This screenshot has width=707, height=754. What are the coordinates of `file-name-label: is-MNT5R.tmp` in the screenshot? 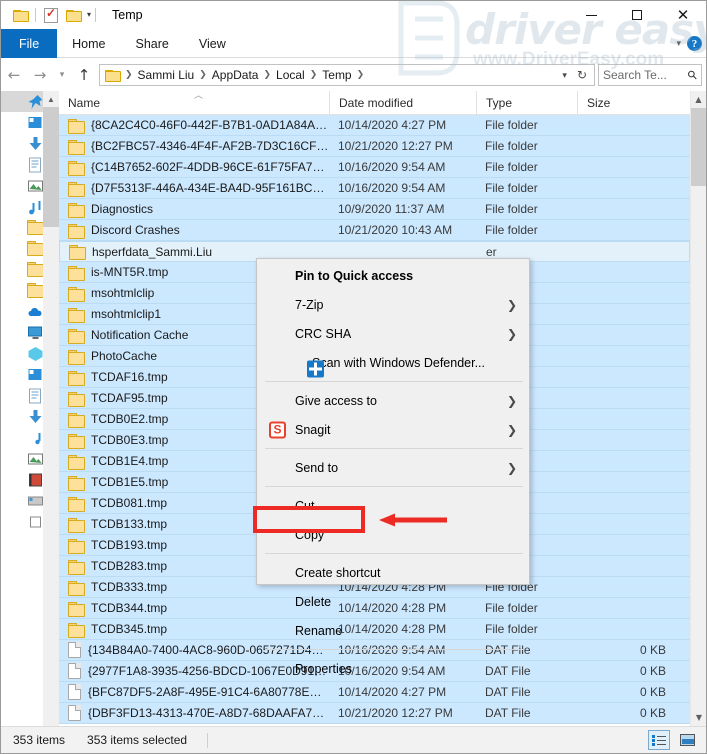 It's located at (130, 272).